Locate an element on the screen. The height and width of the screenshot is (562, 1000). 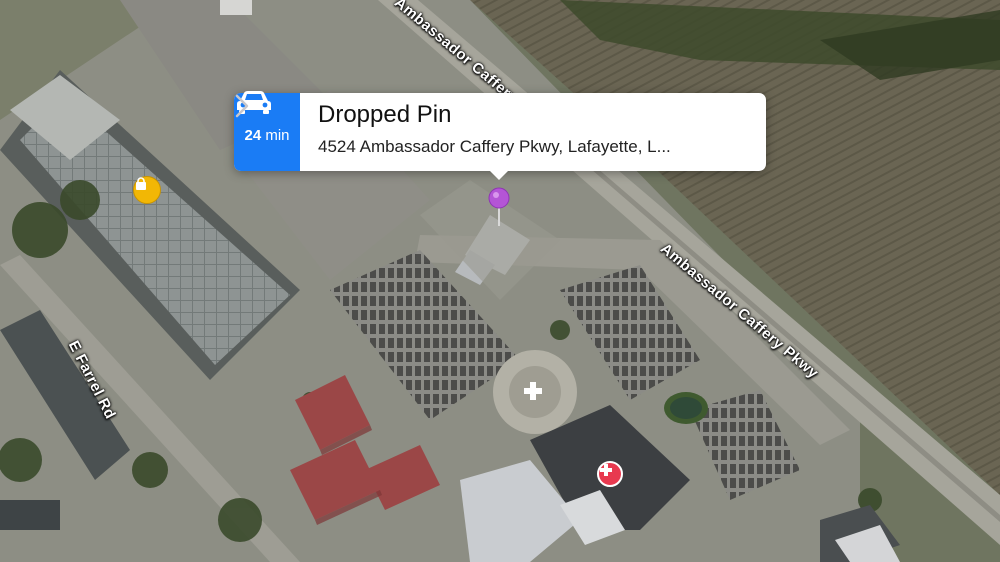
dropped-pin-icon is located at coordinates (499, 208).